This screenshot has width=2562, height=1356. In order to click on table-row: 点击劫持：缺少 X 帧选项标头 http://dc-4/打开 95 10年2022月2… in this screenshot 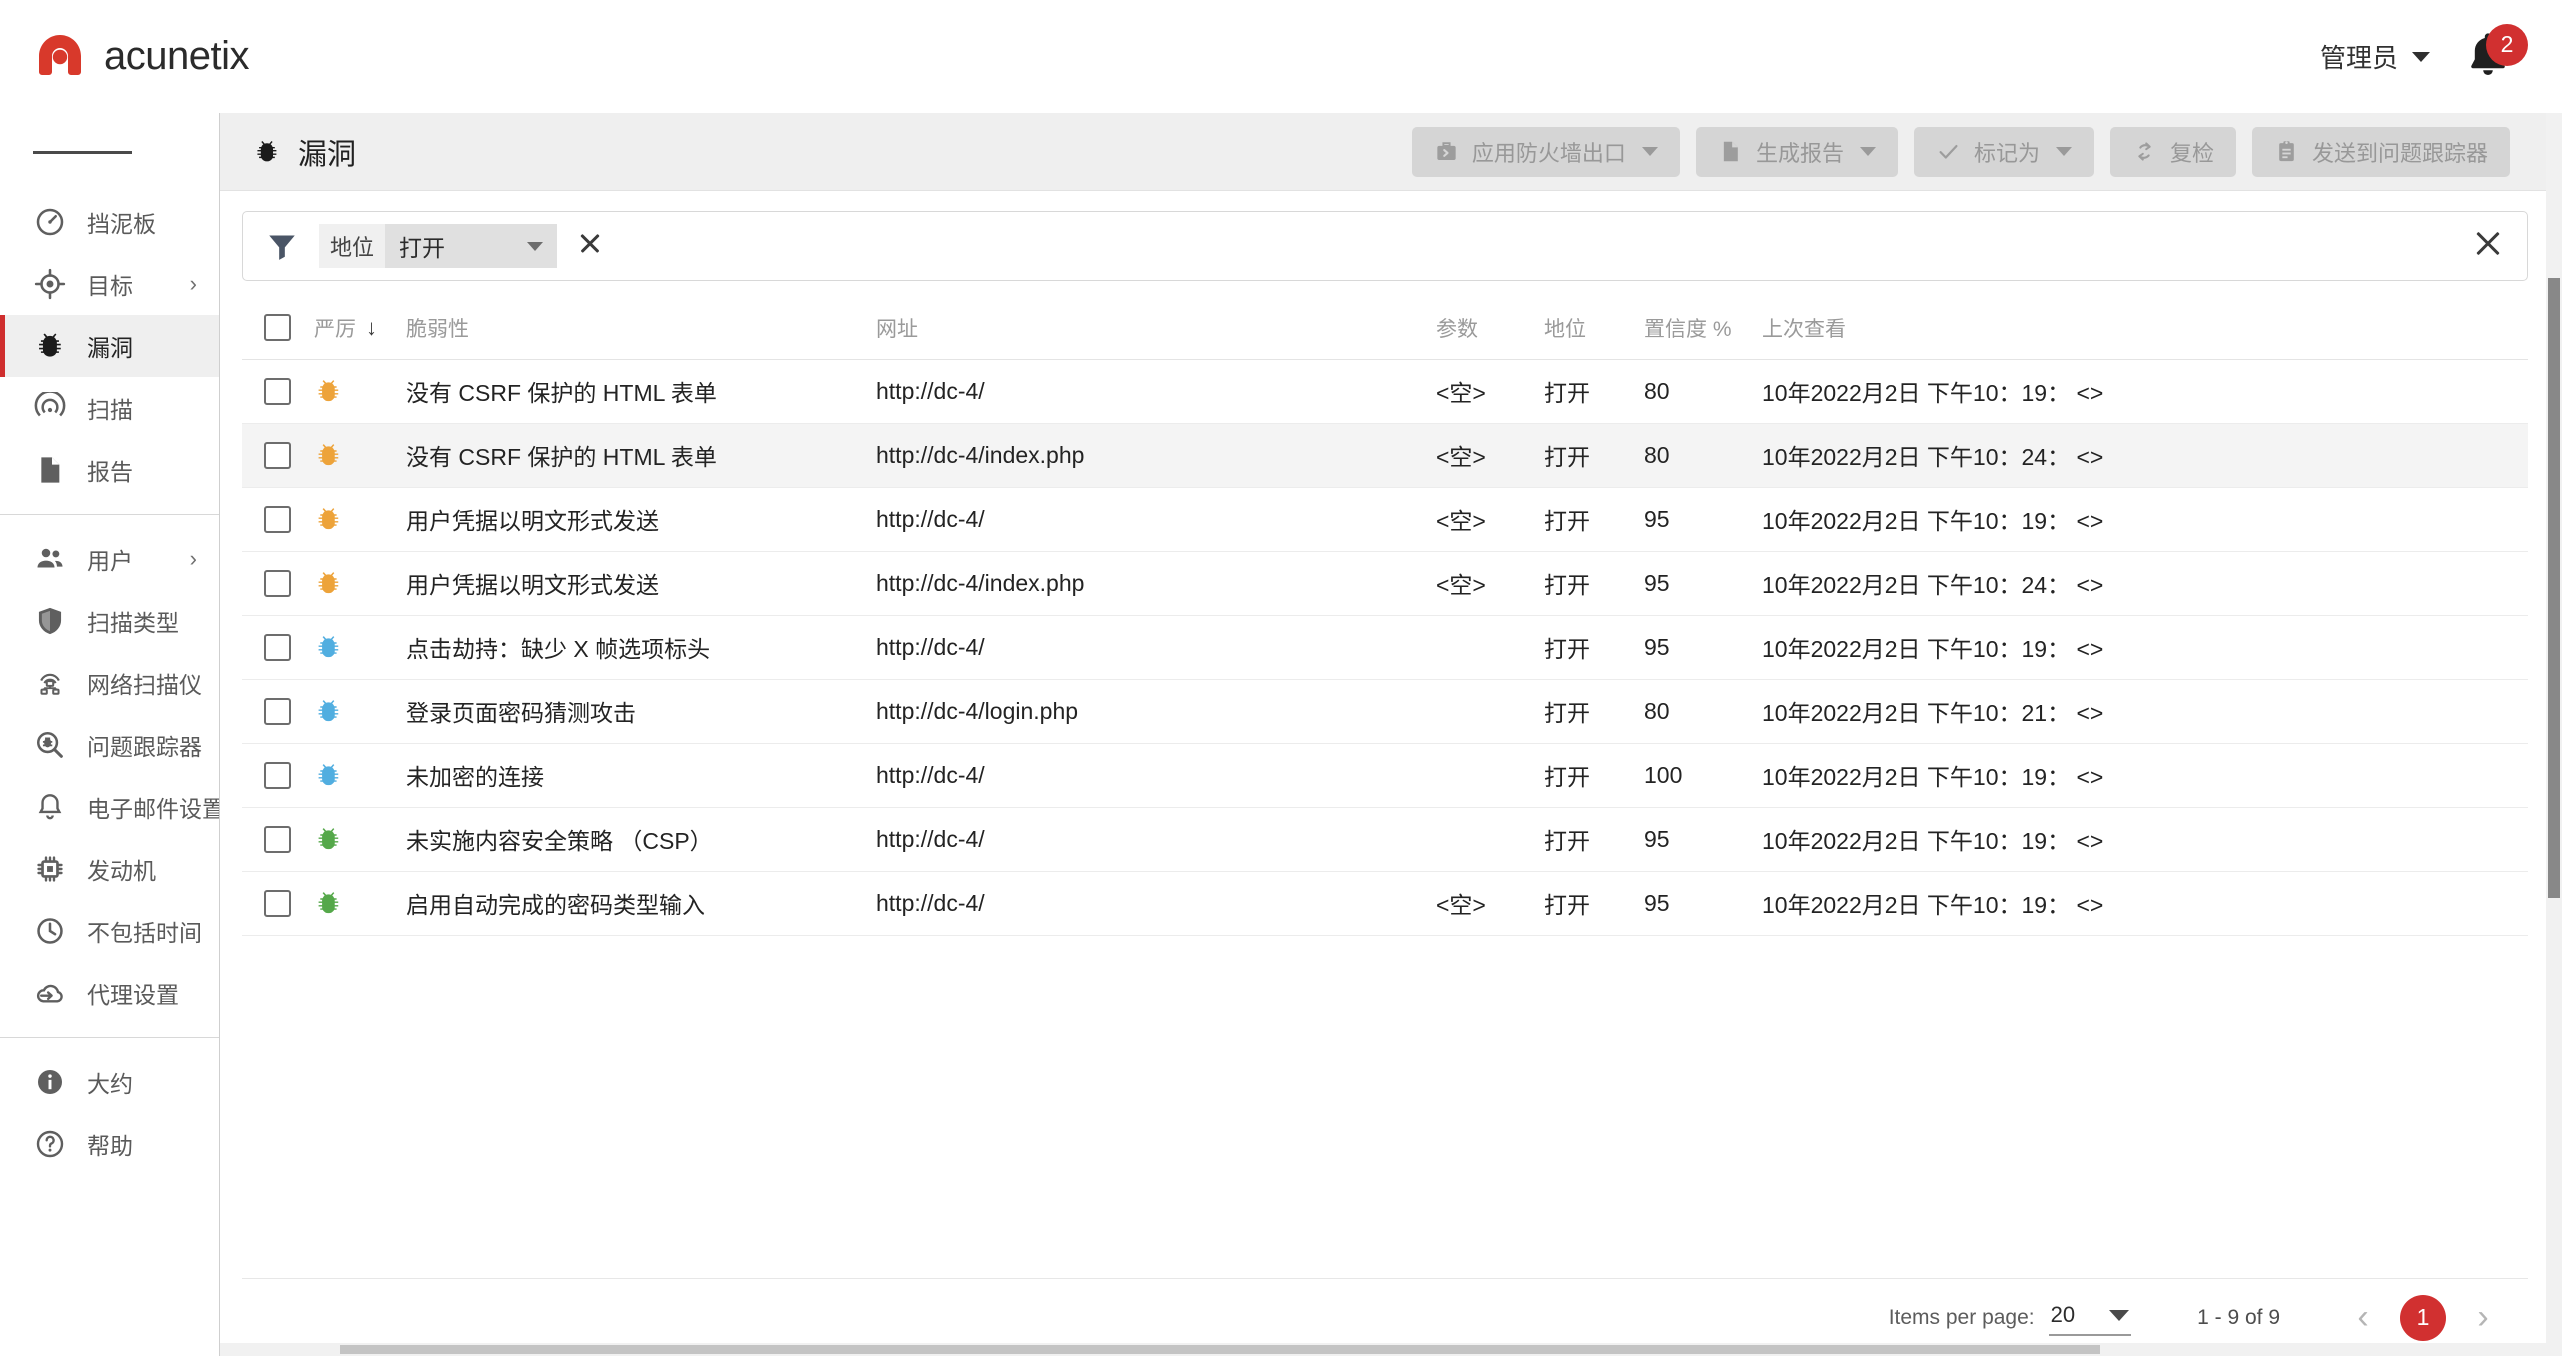, I will do `click(1385, 647)`.